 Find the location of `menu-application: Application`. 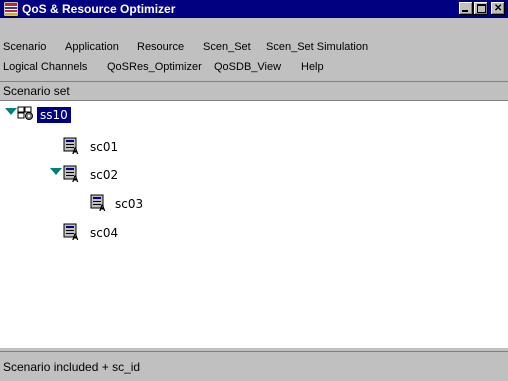

menu-application: Application is located at coordinates (92, 47).